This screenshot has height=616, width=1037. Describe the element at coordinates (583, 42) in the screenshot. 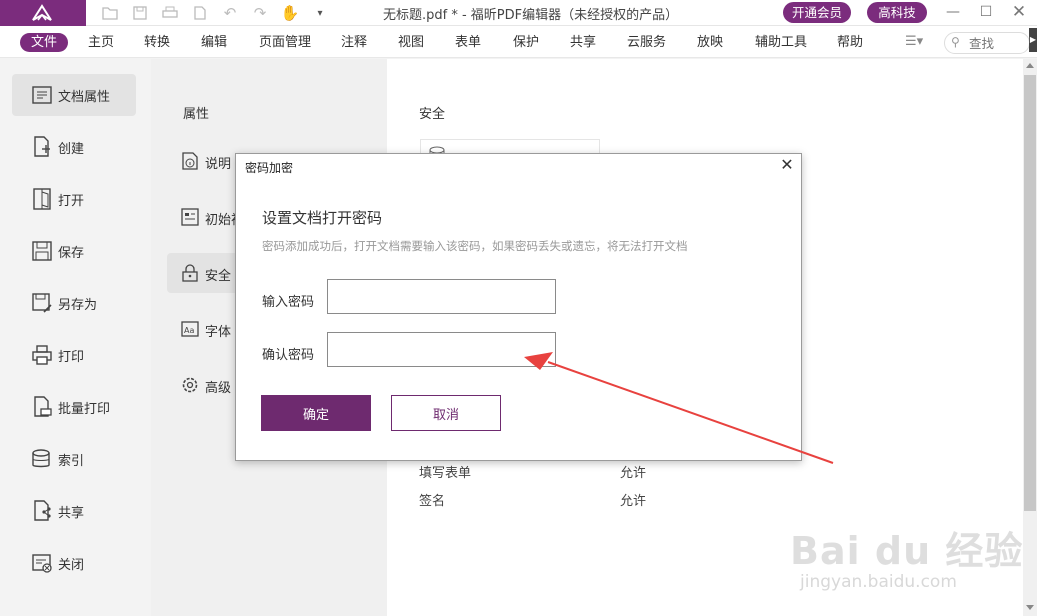

I see `tab-share: 共享` at that location.